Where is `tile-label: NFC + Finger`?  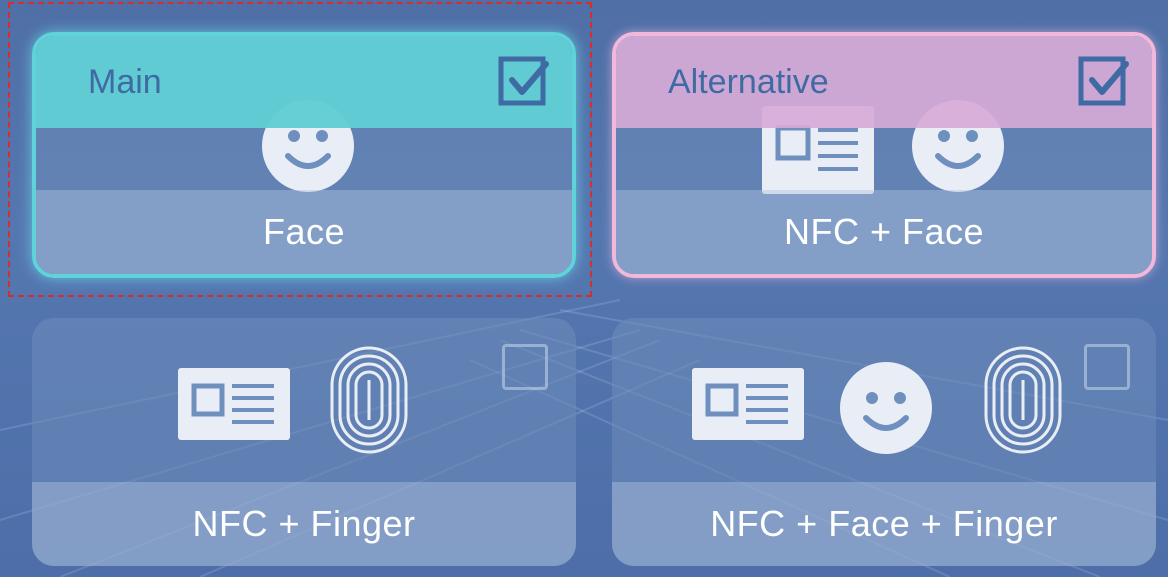 tile-label: NFC + Finger is located at coordinates (304, 524).